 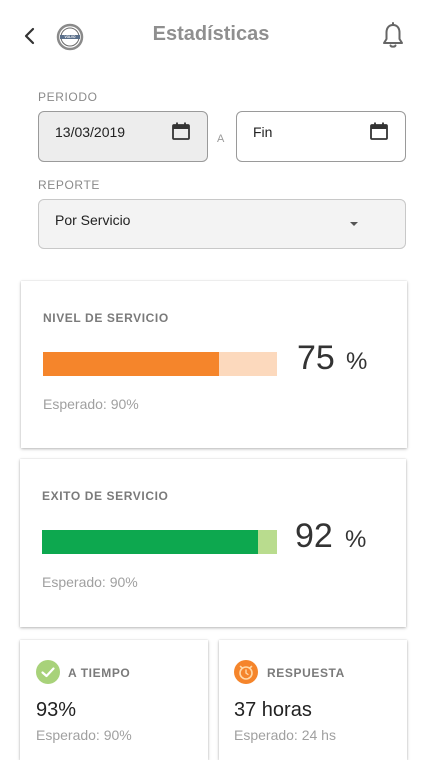 I want to click on exito-expected: Esperado: 90%, so click(x=90, y=582).